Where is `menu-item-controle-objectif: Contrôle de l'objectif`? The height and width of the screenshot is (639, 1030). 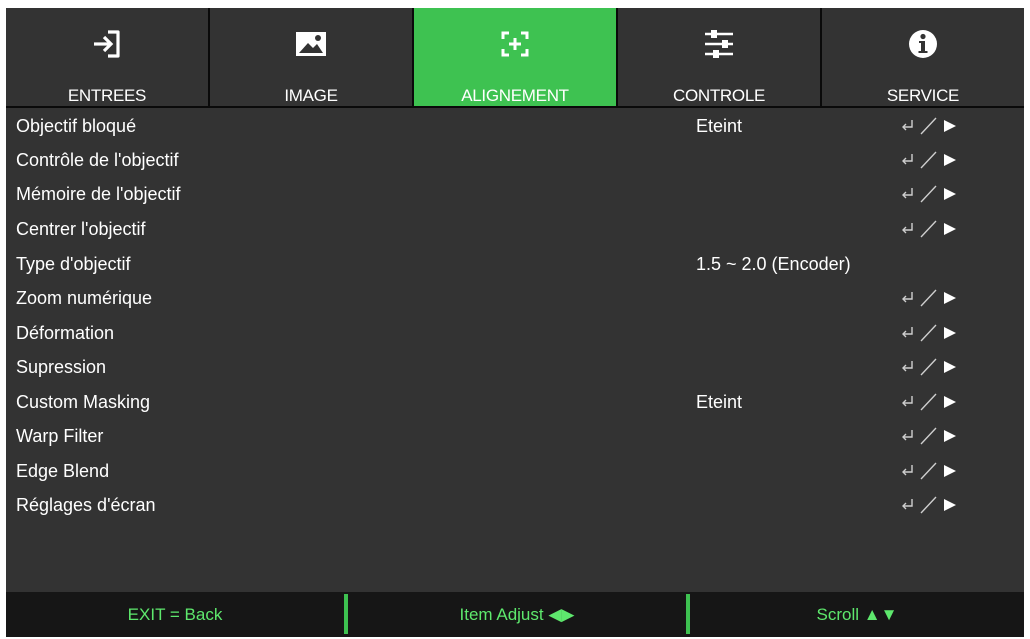
menu-item-controle-objectif: Contrôle de l'objectif is located at coordinates (515, 160).